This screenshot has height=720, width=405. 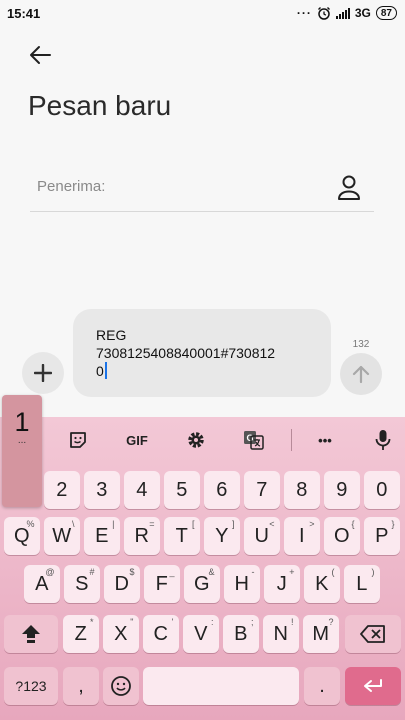 I want to click on key-t: T[, so click(x=182, y=536).